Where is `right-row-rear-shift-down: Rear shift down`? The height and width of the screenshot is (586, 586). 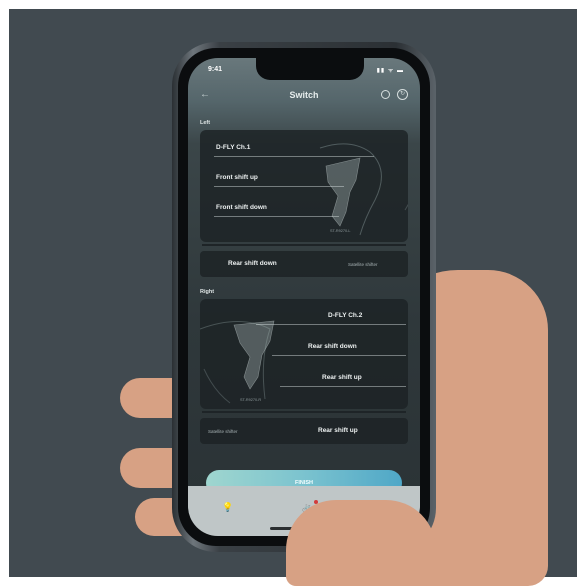 right-row-rear-shift-down: Rear shift down is located at coordinates (332, 346).